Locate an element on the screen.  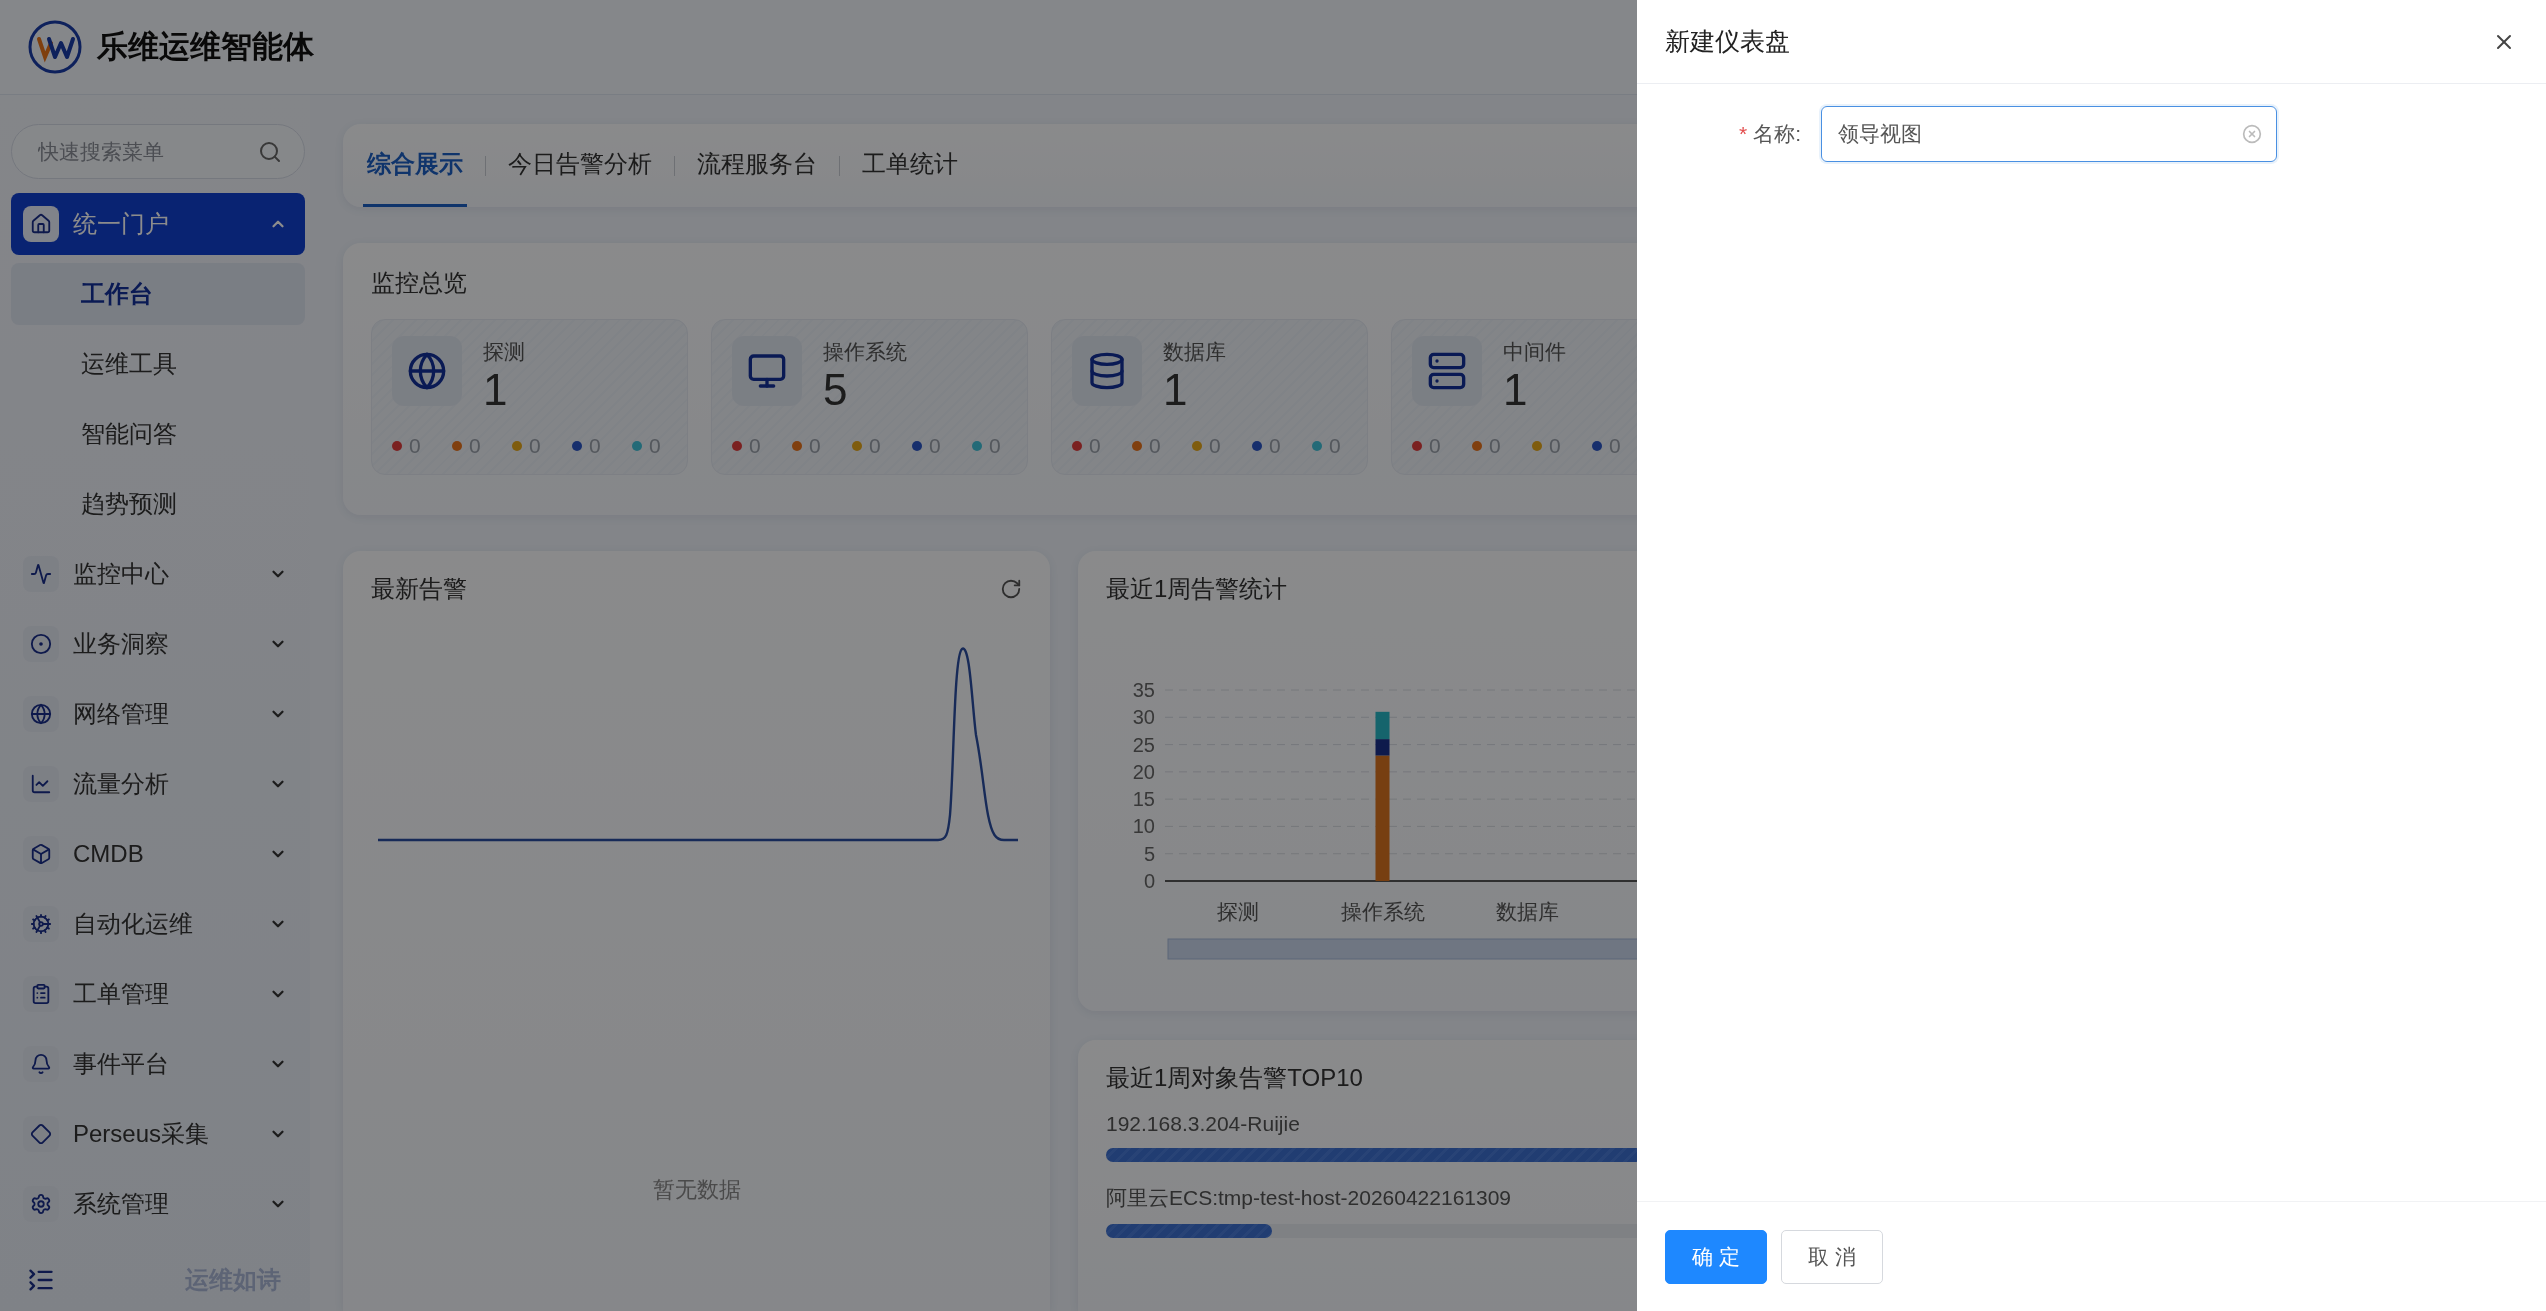
object-name: 192.168.3.204-Ruijie is located at coordinates (1203, 1124).